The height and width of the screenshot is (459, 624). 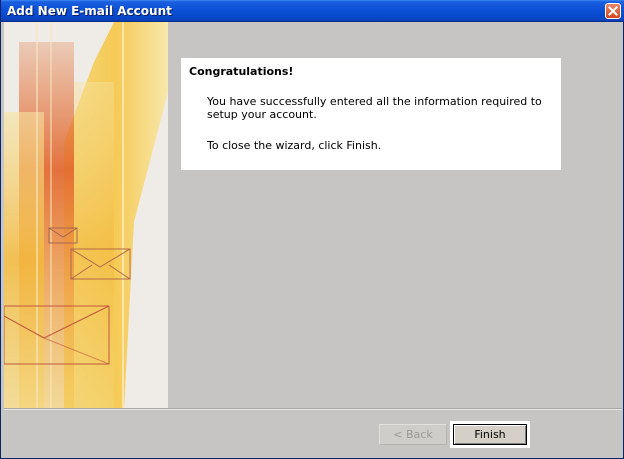 I want to click on finish-button-label: Finish, so click(x=490, y=434).